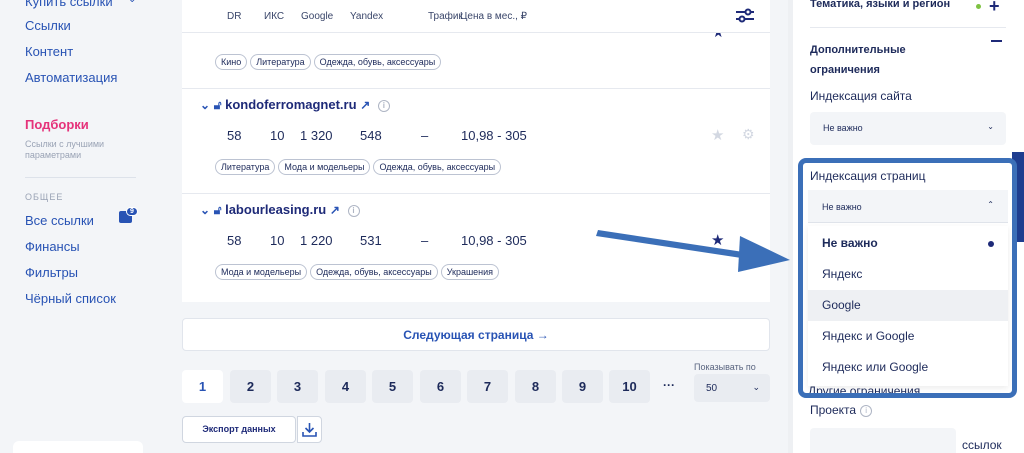  What do you see at coordinates (392, 386) in the screenshot?
I see `page-button-5: 5` at bounding box center [392, 386].